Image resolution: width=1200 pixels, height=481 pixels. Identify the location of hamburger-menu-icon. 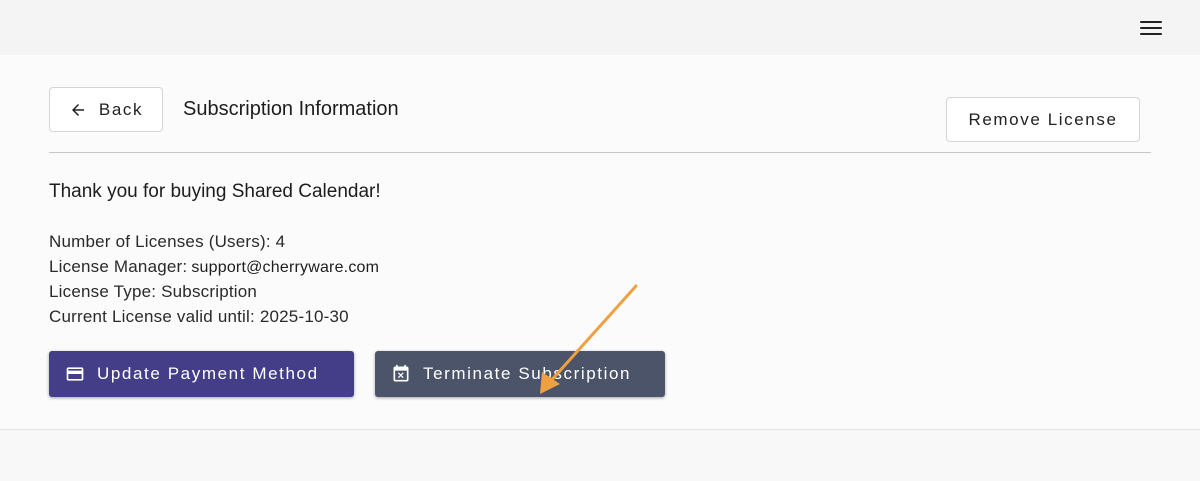
(1151, 28).